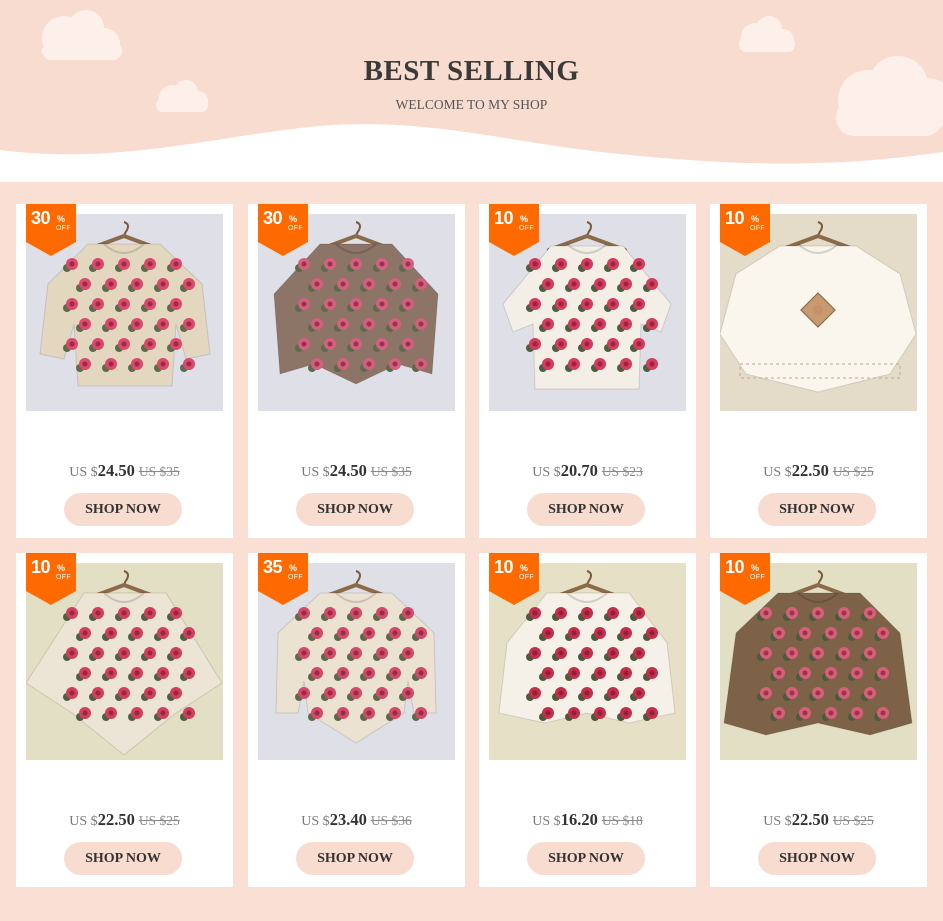 This screenshot has width=943, height=921. What do you see at coordinates (273, 567) in the screenshot?
I see `discount-value: 35` at bounding box center [273, 567].